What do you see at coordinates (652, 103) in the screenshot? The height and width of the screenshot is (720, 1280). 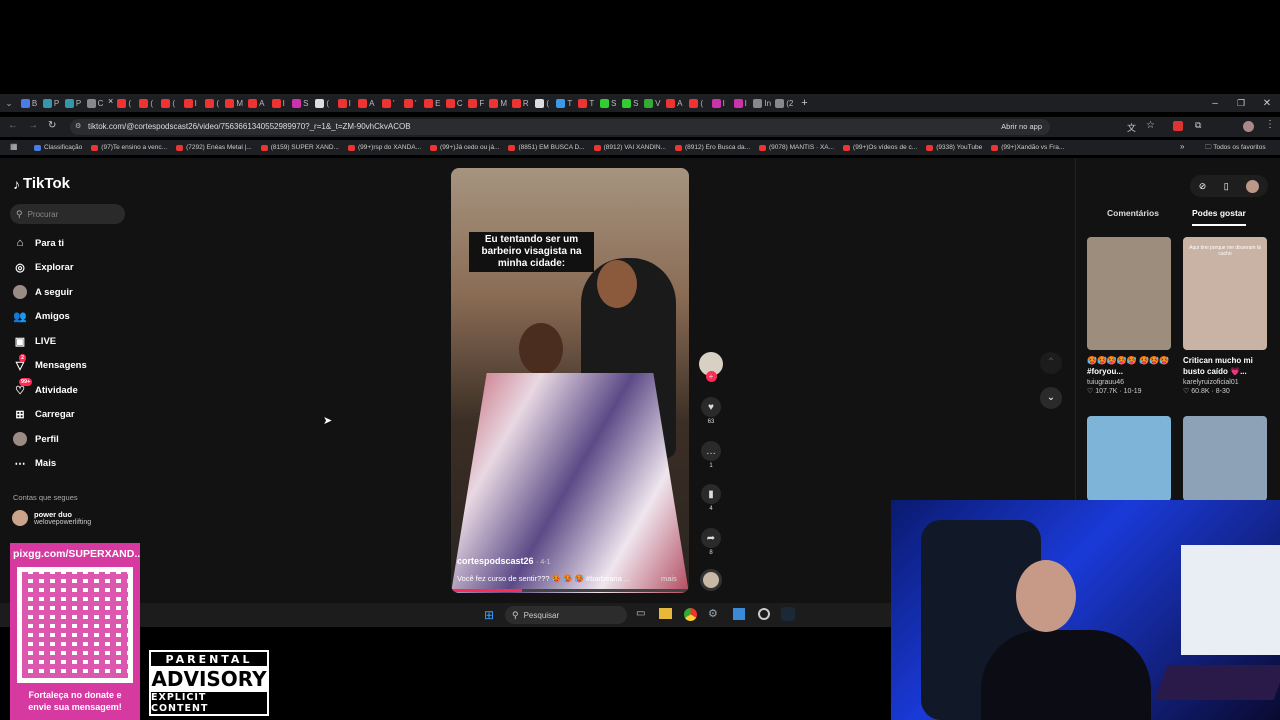 I see `browser-tab: V` at bounding box center [652, 103].